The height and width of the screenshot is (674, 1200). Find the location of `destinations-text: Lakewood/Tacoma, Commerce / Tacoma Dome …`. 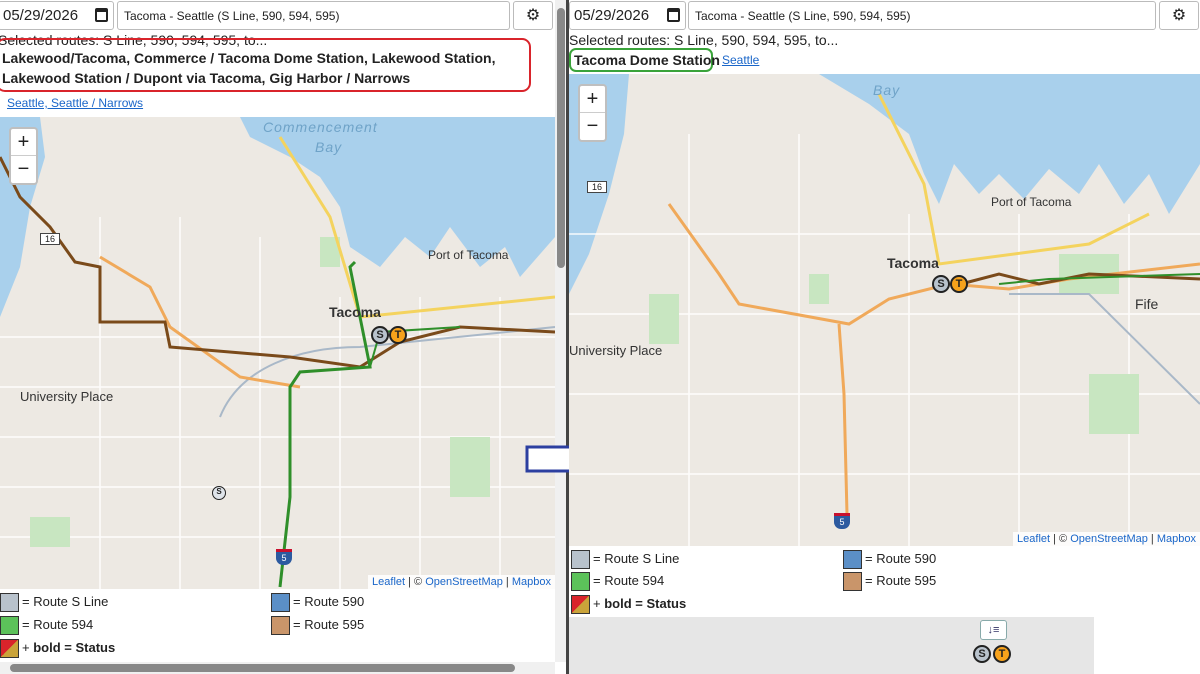

destinations-text: Lakewood/Tacoma, Commerce / Tacoma Dome … is located at coordinates (249, 68).